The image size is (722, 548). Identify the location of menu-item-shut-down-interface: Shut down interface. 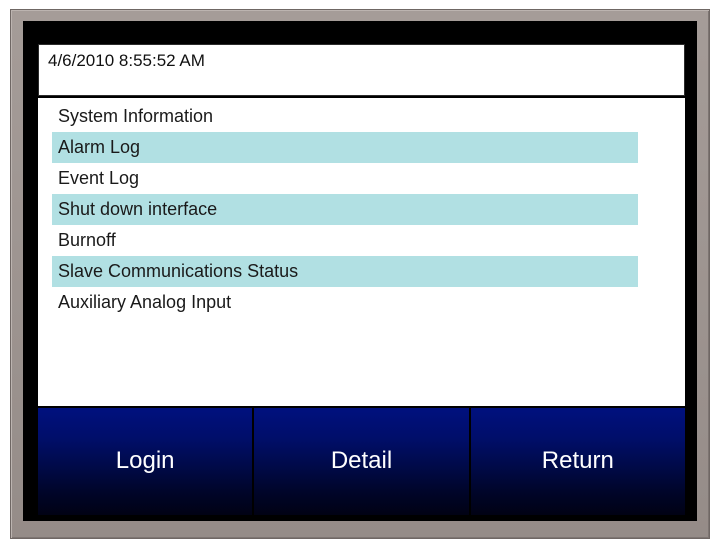
(345, 209).